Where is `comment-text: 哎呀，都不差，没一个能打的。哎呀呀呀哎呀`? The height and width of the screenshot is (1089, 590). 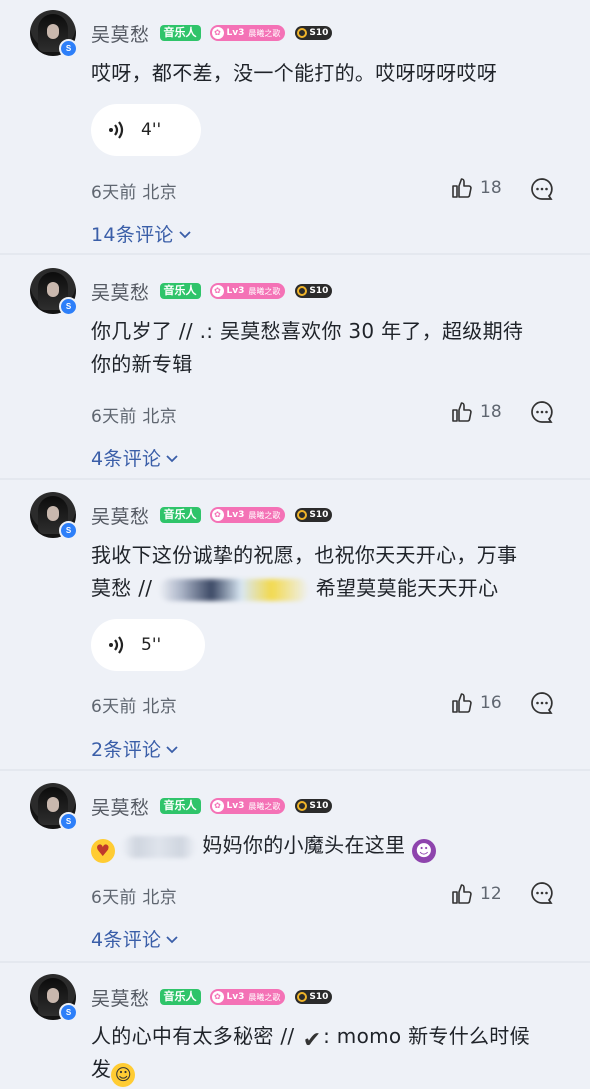
comment-text: 哎呀，都不差，没一个能打的。哎呀呀呀哎呀 is located at coordinates (294, 73).